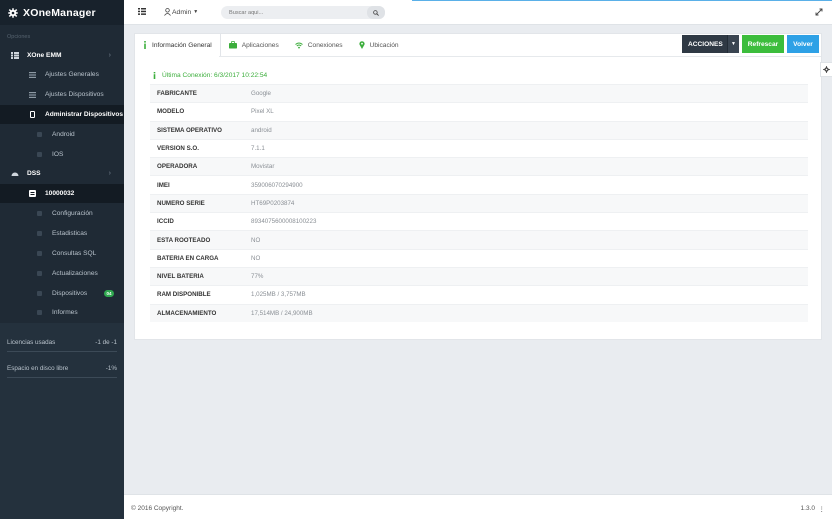  What do you see at coordinates (822, 509) in the screenshot?
I see `more-vertical-icon: ⋮` at bounding box center [822, 509].